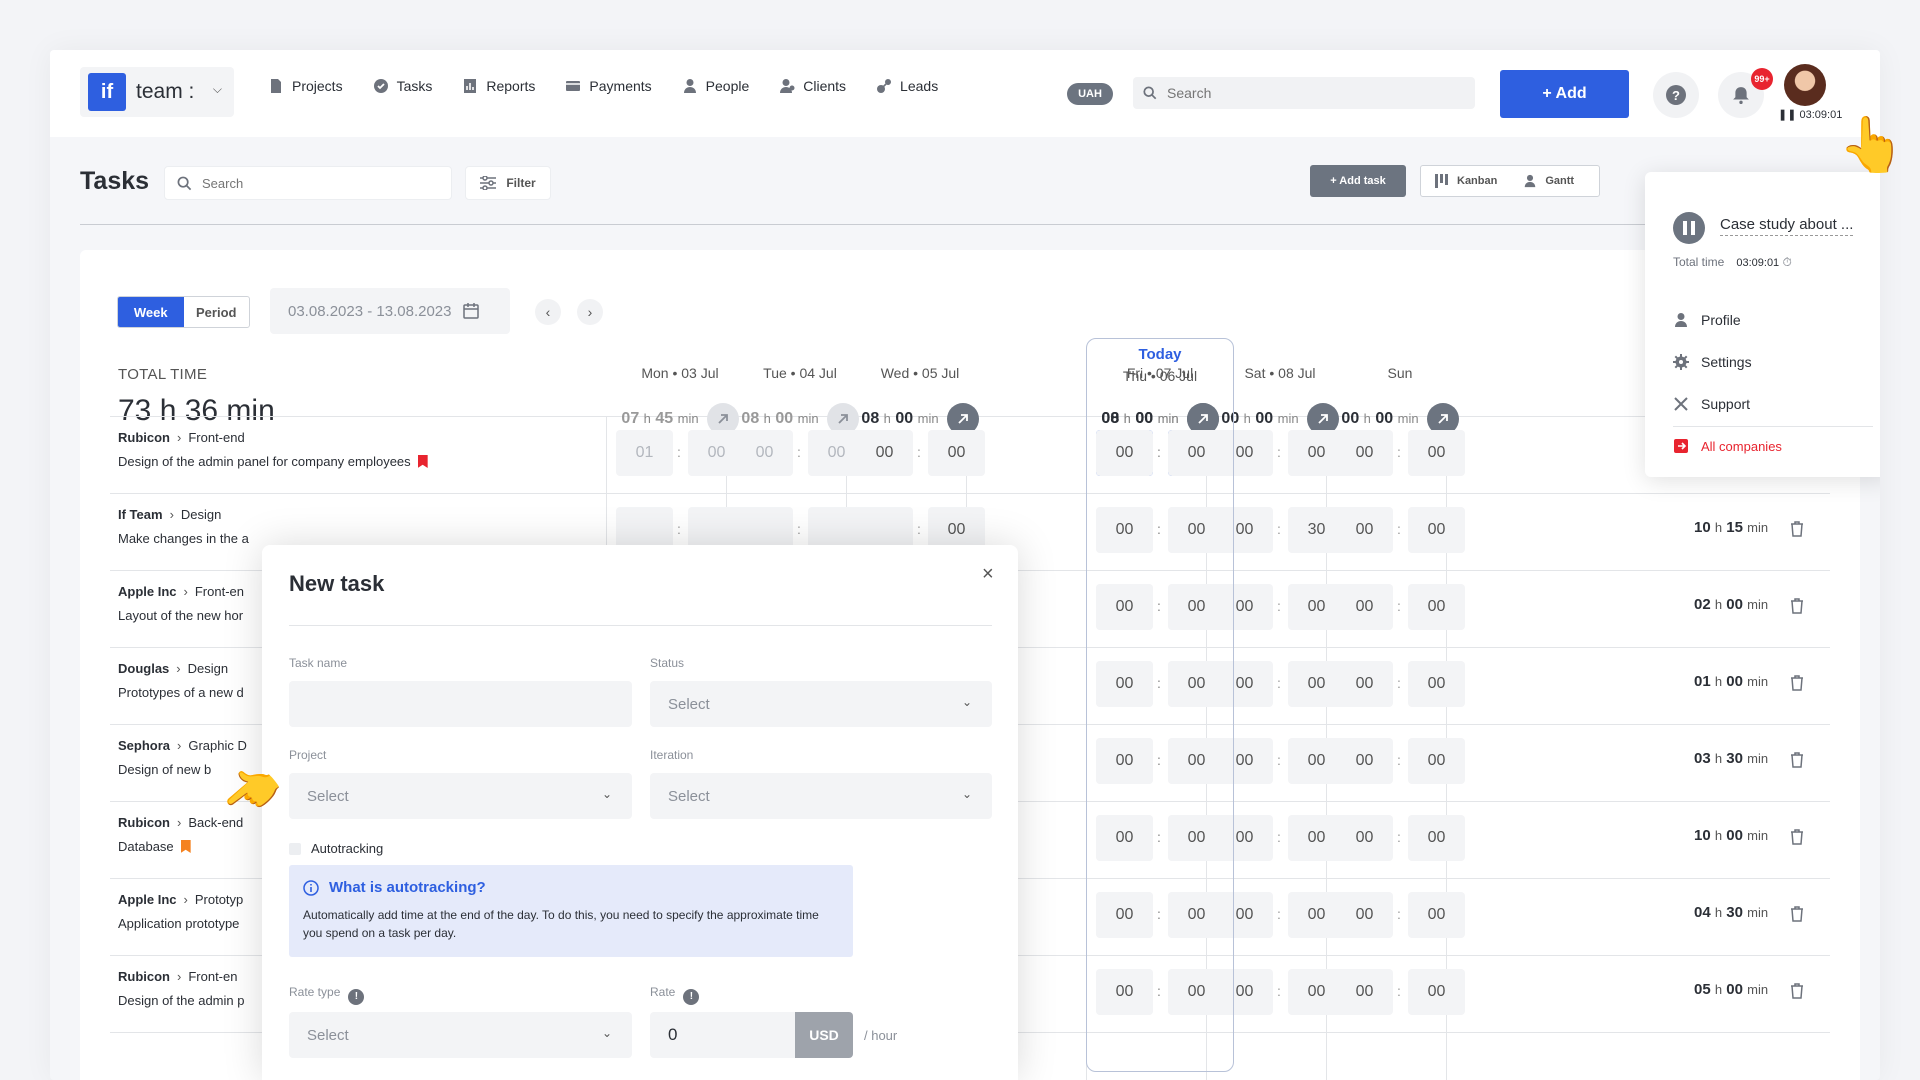  I want to click on autotracking-checkbox, so click(295, 848).